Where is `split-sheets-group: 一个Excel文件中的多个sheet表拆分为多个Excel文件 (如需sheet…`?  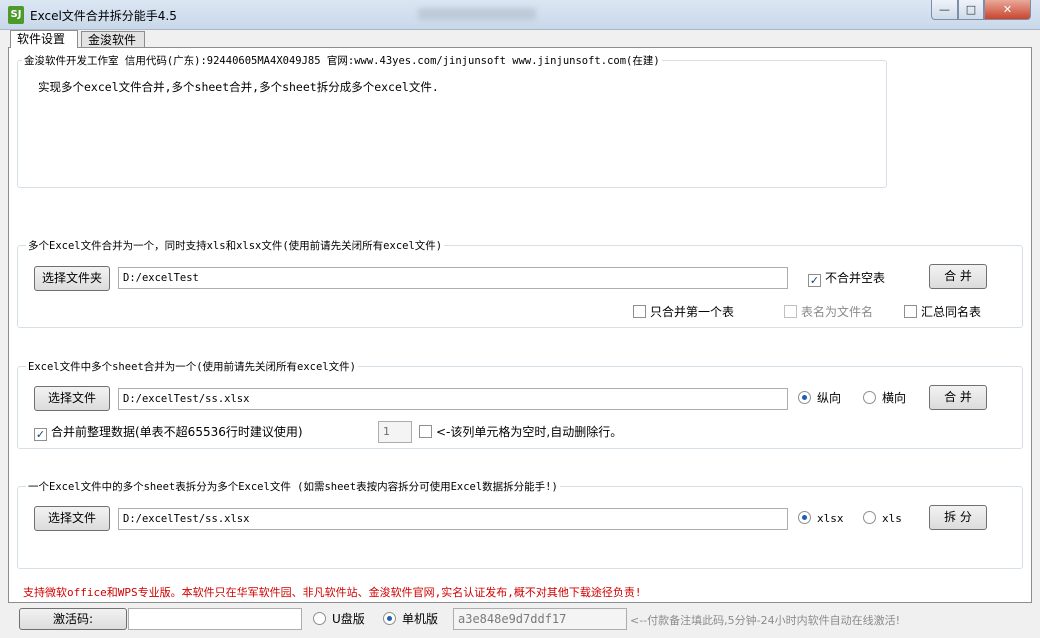 split-sheets-group: 一个Excel文件中的多个sheet表拆分为多个Excel文件 (如需sheet… is located at coordinates (520, 524).